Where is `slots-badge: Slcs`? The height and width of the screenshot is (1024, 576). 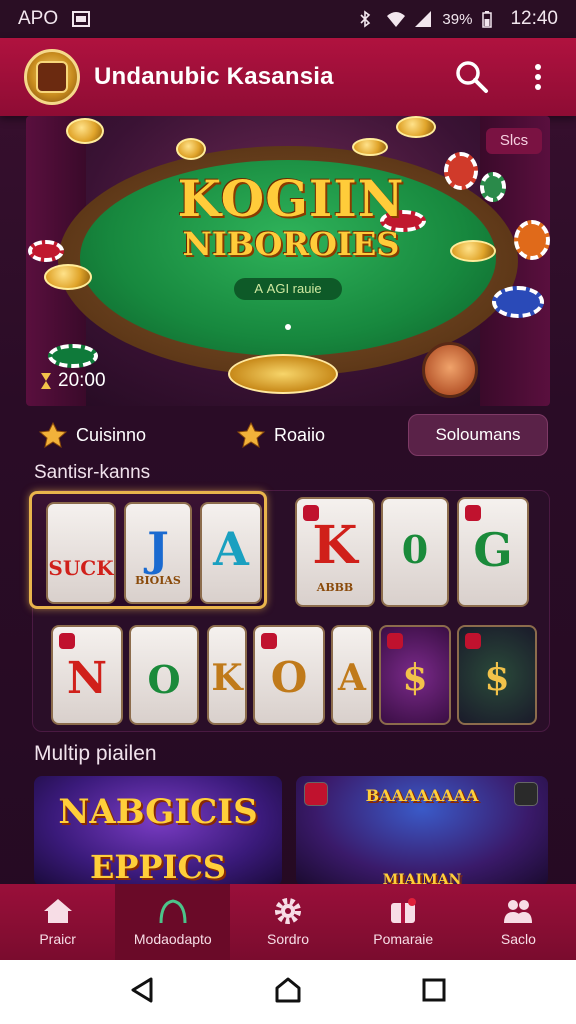
slots-badge: Slcs is located at coordinates (514, 141).